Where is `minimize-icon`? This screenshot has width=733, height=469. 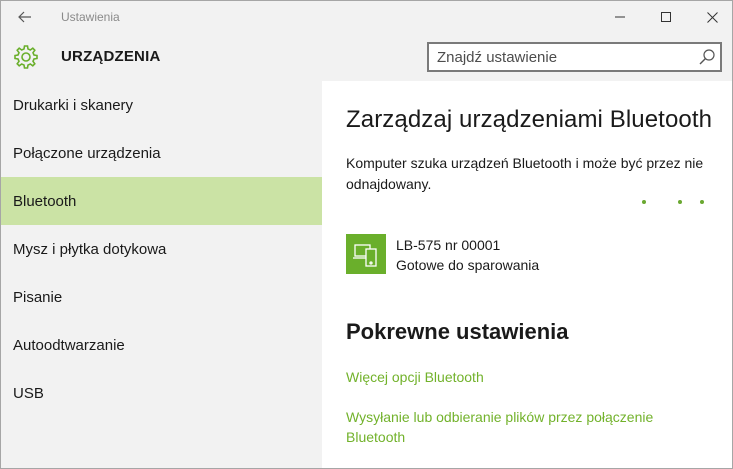 minimize-icon is located at coordinates (620, 17).